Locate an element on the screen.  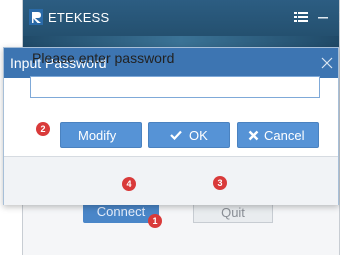
cancel-button: Cancel is located at coordinates (278, 135).